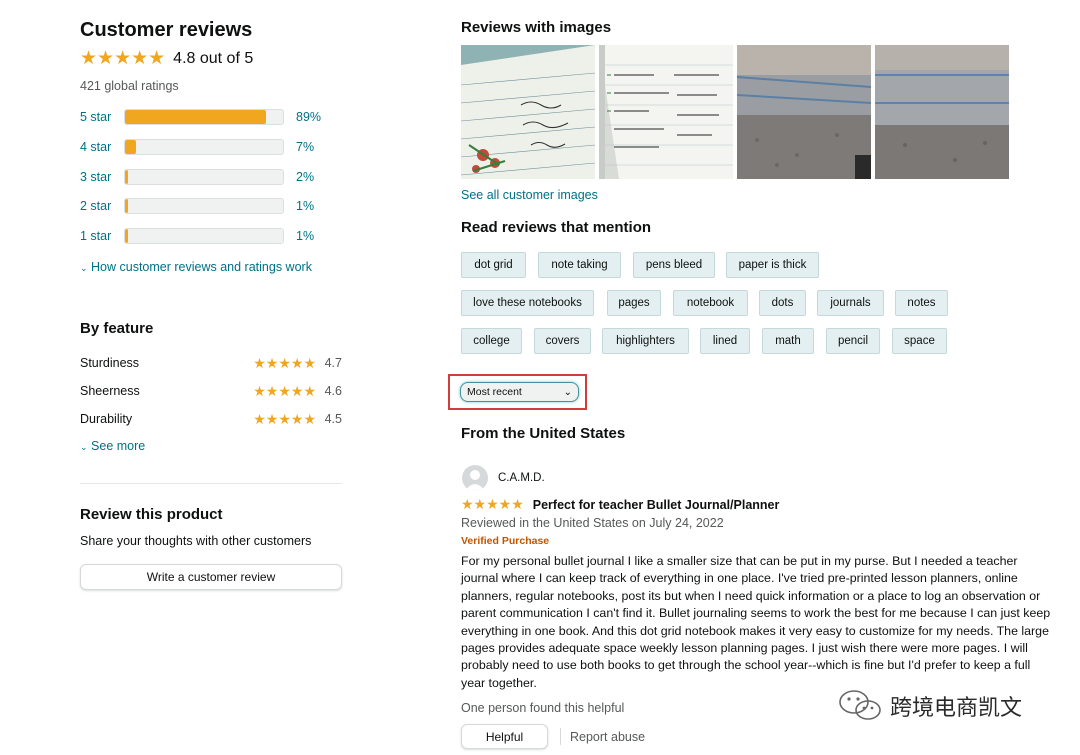 Image resolution: width=1080 pixels, height=755 pixels. Describe the element at coordinates (921, 303) in the screenshot. I see `mention-chip: notes` at that location.